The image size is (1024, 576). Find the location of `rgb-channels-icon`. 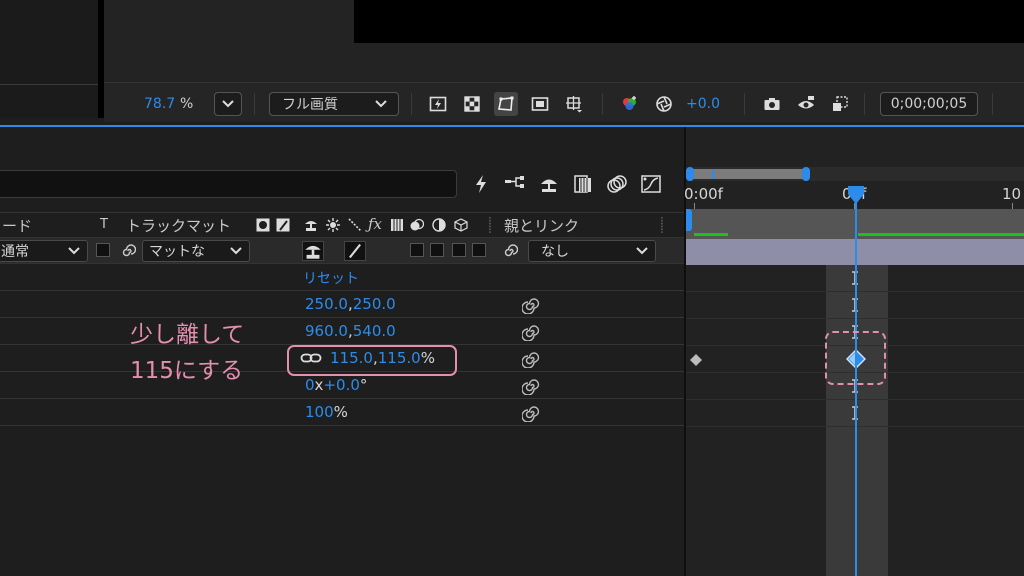

rgb-channels-icon is located at coordinates (629, 103).